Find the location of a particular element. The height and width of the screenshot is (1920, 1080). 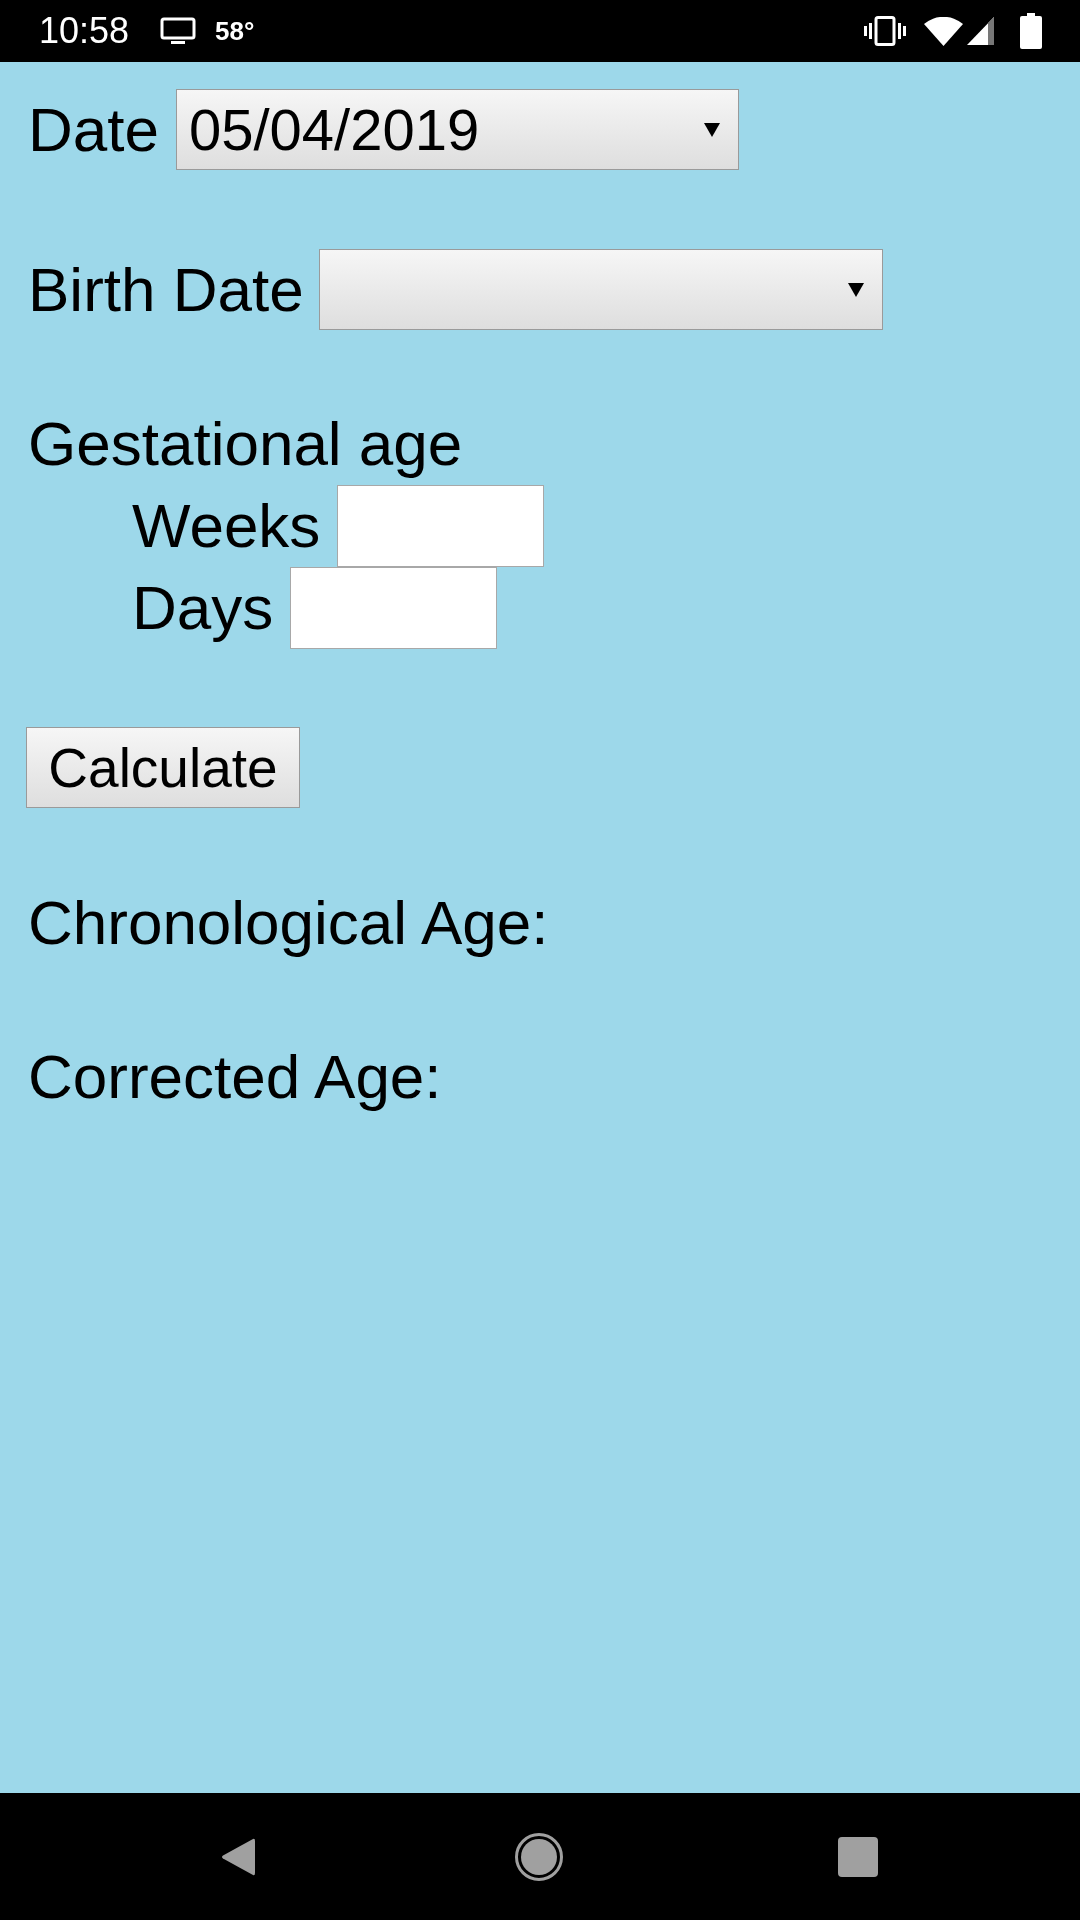

field-label: Birth Date is located at coordinates (166, 289).